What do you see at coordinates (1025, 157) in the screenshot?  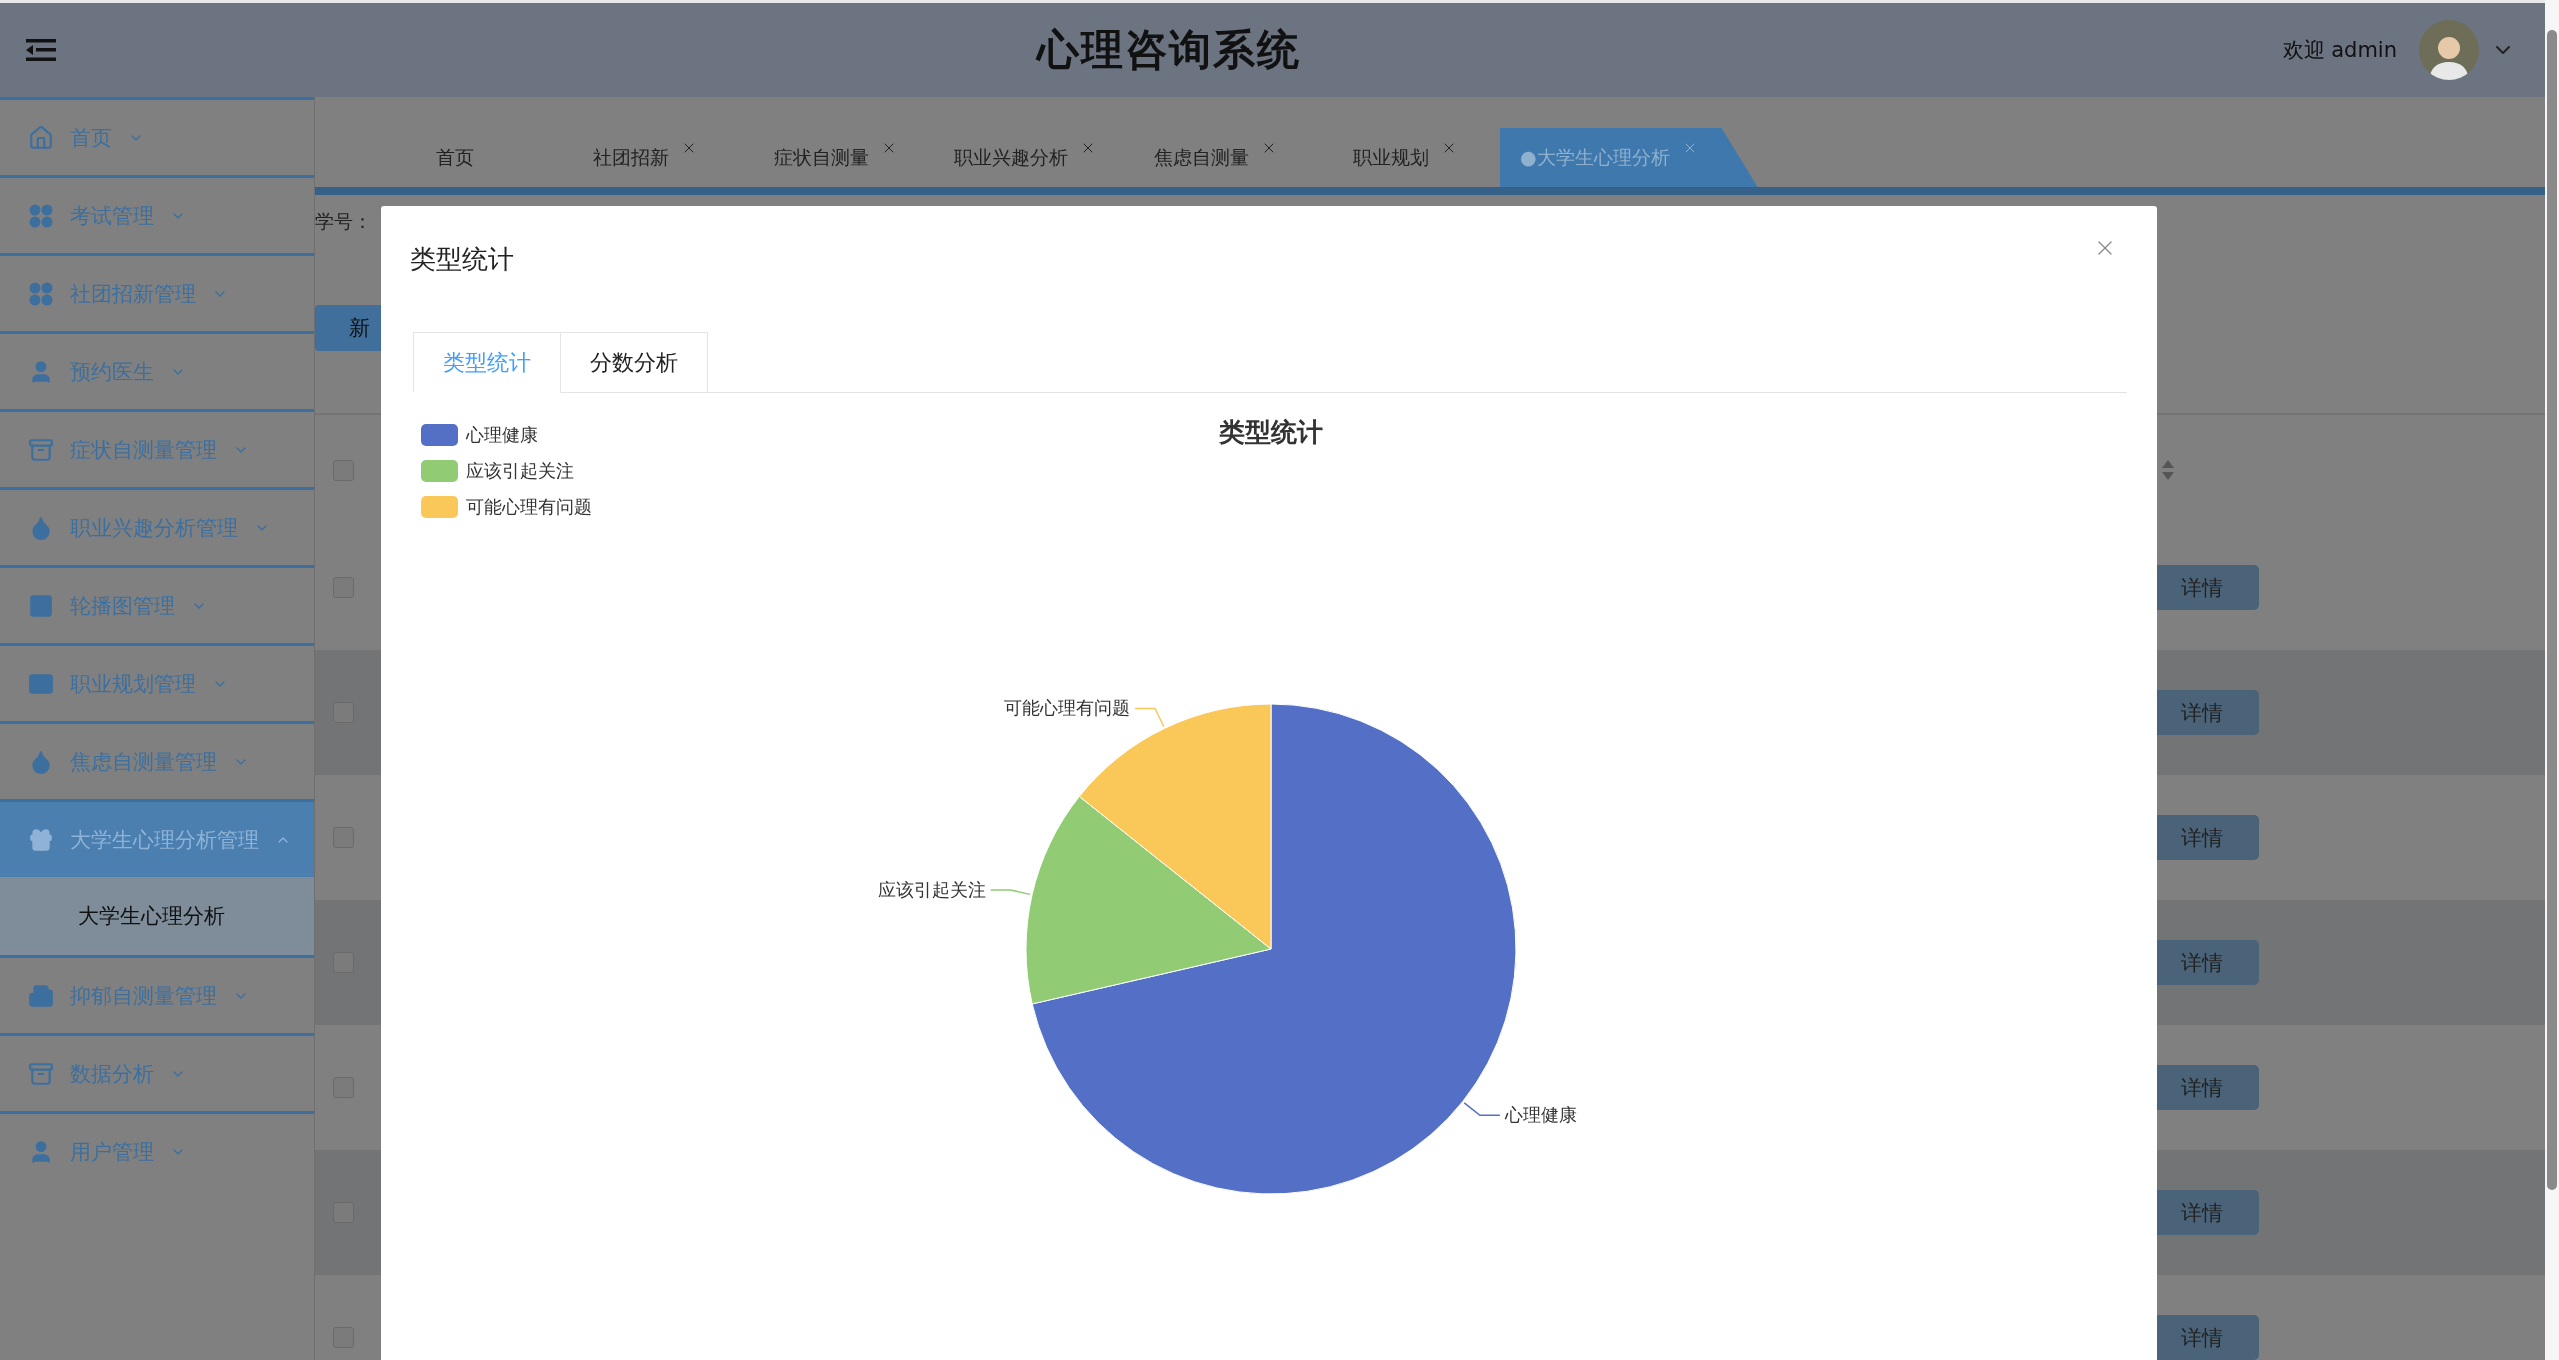 I see `page-tab: 职业兴趣分析` at bounding box center [1025, 157].